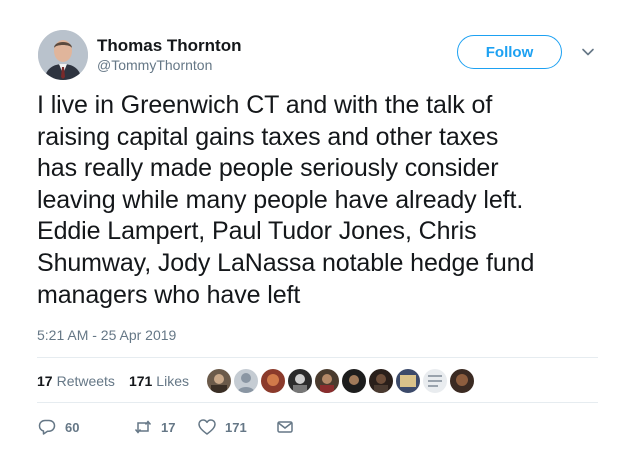 Image resolution: width=630 pixels, height=462 pixels. Describe the element at coordinates (106, 335) in the screenshot. I see `timestamp: 5:21 AM - 25 Apr 2019` at that location.